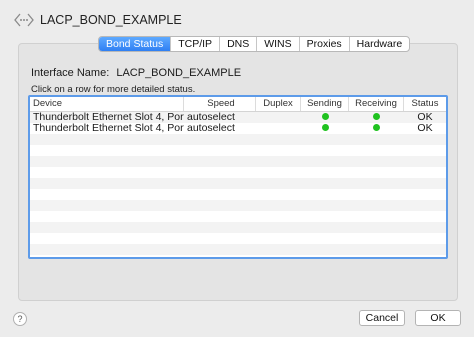 This screenshot has height=337, width=474. I want to click on tab-wins: WINS, so click(278, 44).